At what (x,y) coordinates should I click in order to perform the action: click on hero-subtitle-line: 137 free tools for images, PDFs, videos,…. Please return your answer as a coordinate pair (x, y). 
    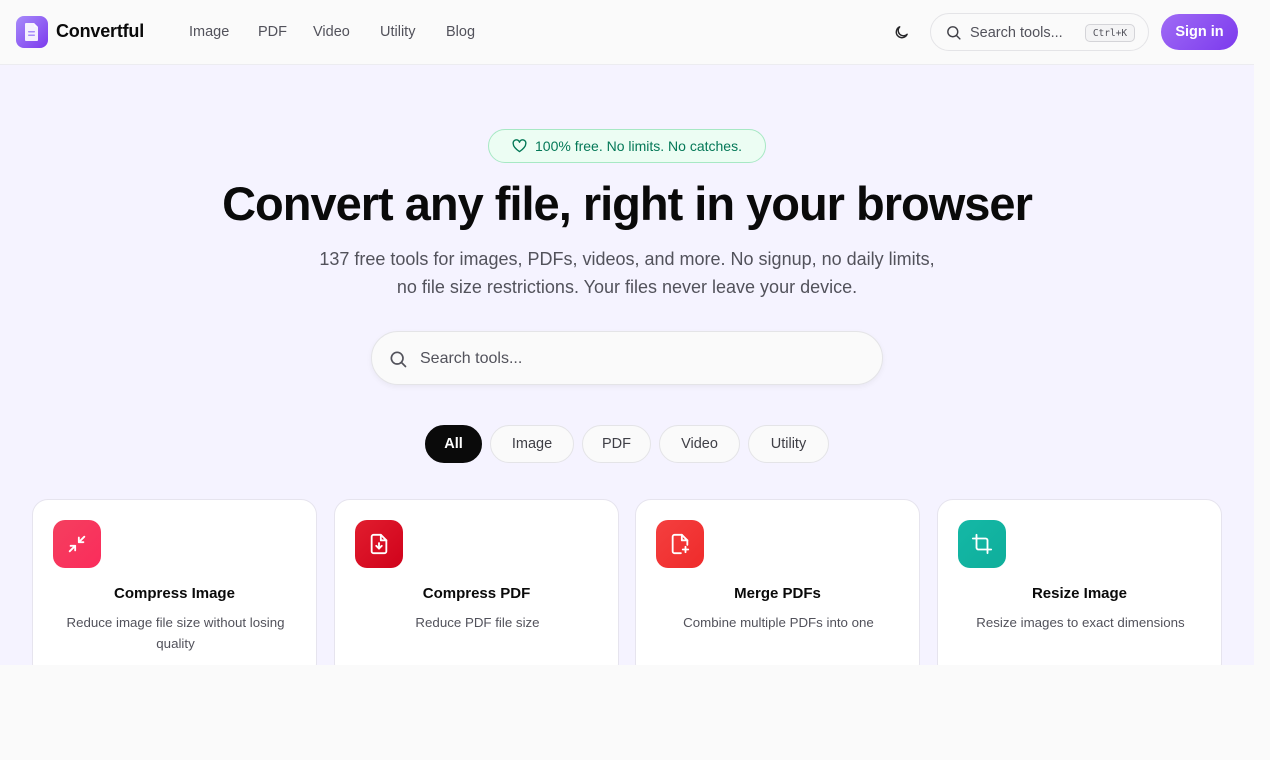
    Looking at the image, I should click on (627, 259).